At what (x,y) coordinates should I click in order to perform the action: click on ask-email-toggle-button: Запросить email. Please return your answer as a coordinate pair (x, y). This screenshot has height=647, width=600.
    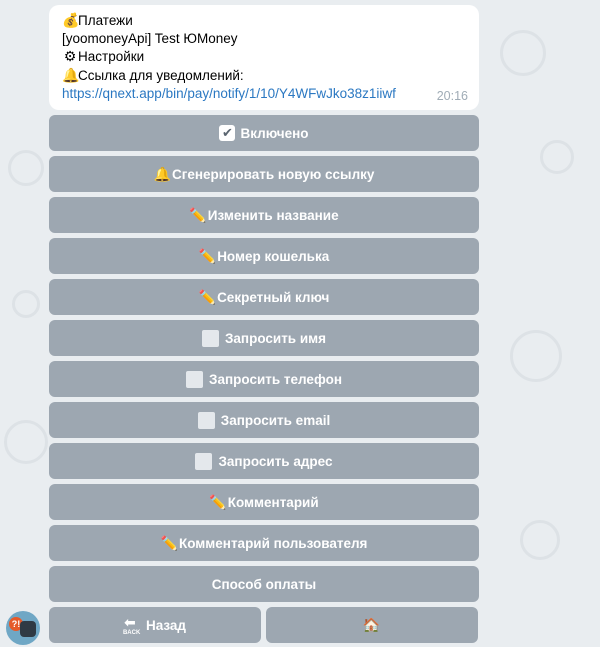
    Looking at the image, I should click on (264, 420).